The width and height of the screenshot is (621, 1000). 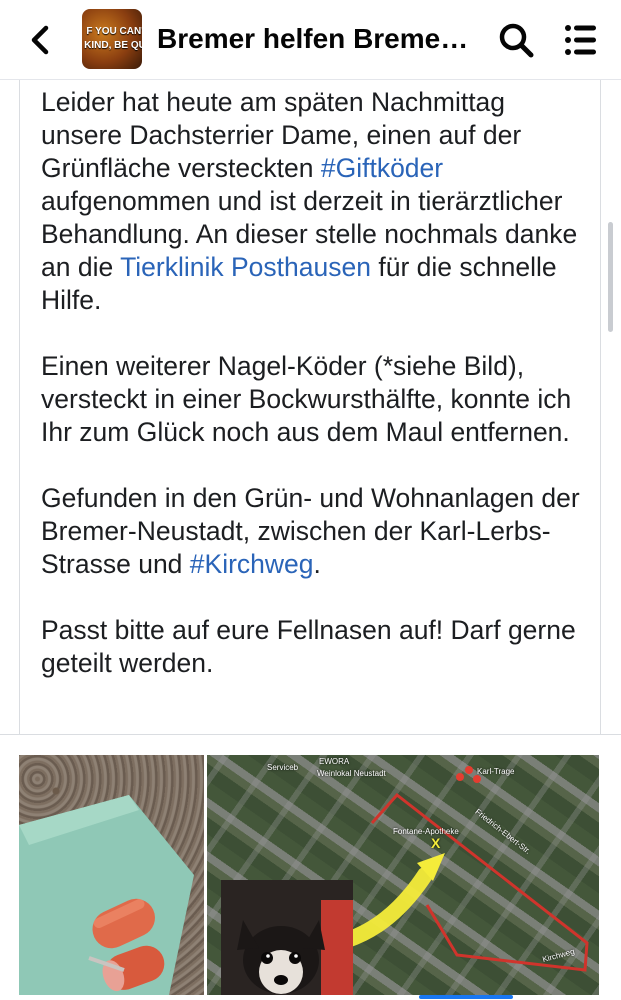 What do you see at coordinates (426, 831) in the screenshot?
I see `map-label: Fontane-Apotheke` at bounding box center [426, 831].